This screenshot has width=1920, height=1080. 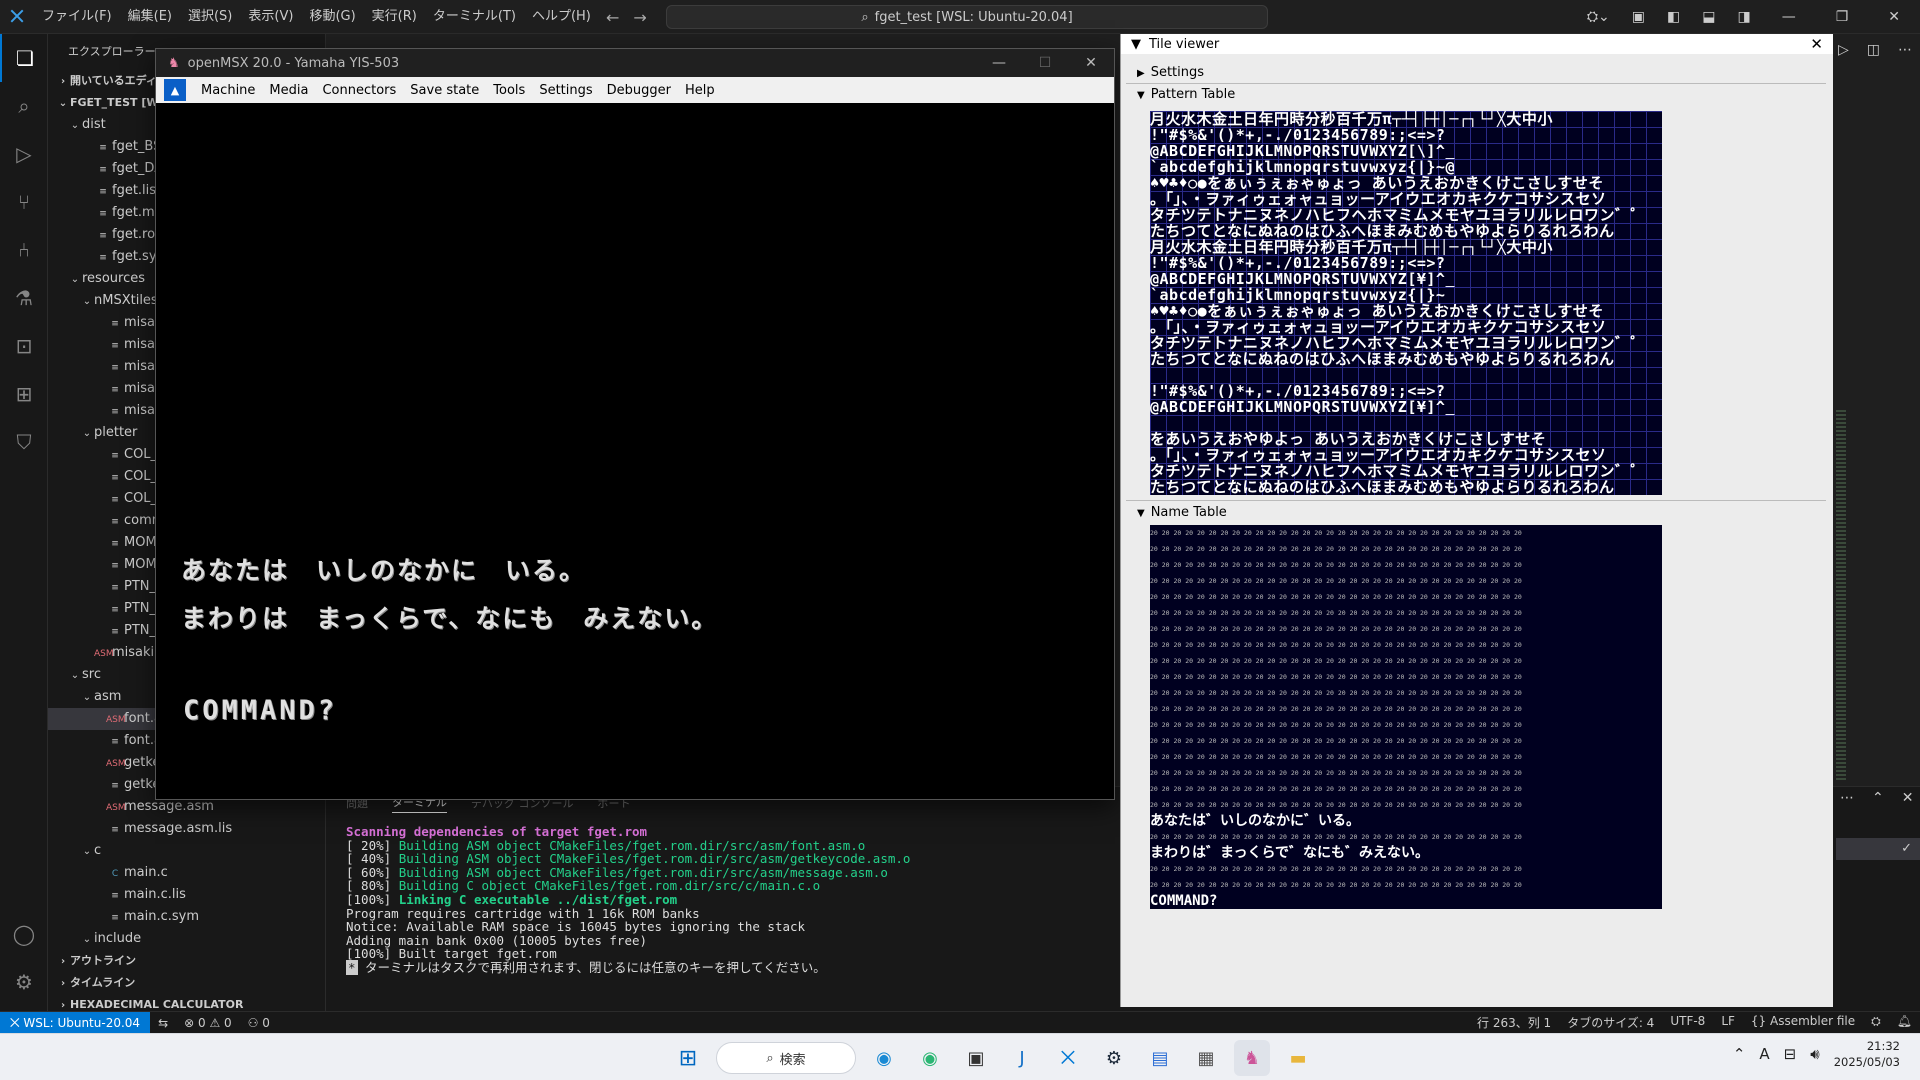 I want to click on close-panel-icon: ✕, so click(x=1908, y=798).